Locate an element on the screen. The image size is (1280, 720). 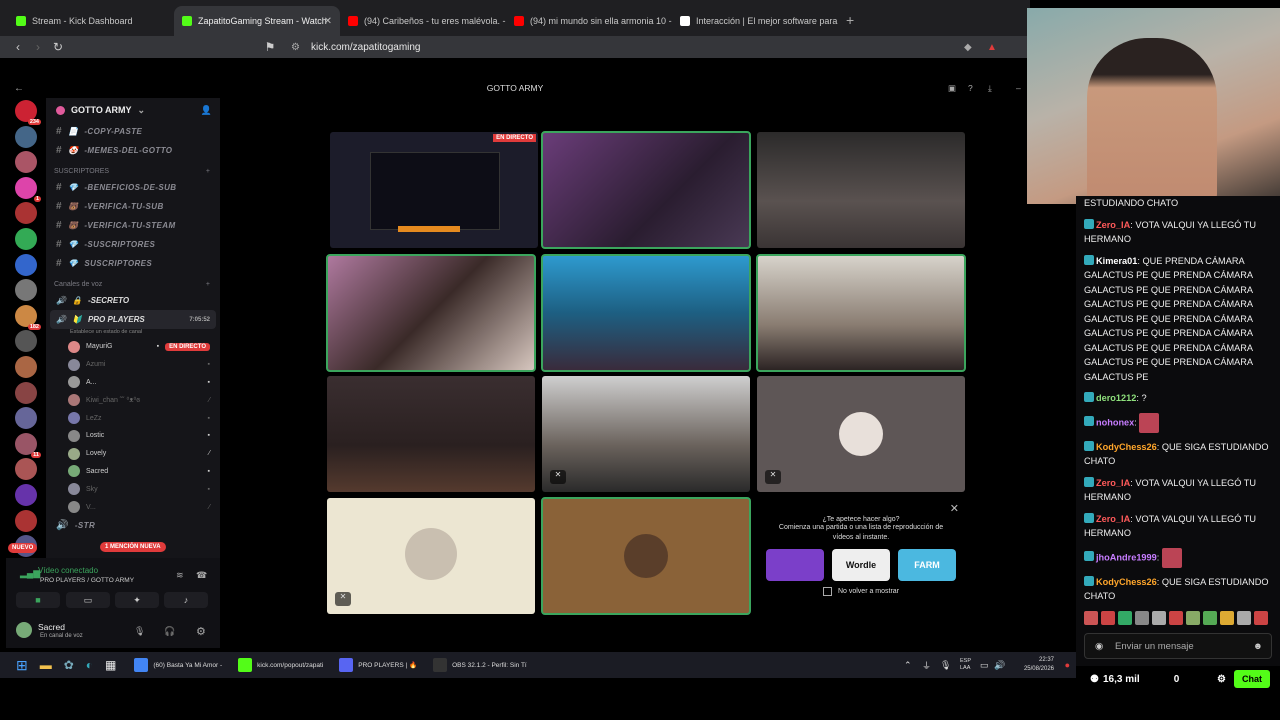
soundboard-button: ♪ is located at coordinates (186, 600).